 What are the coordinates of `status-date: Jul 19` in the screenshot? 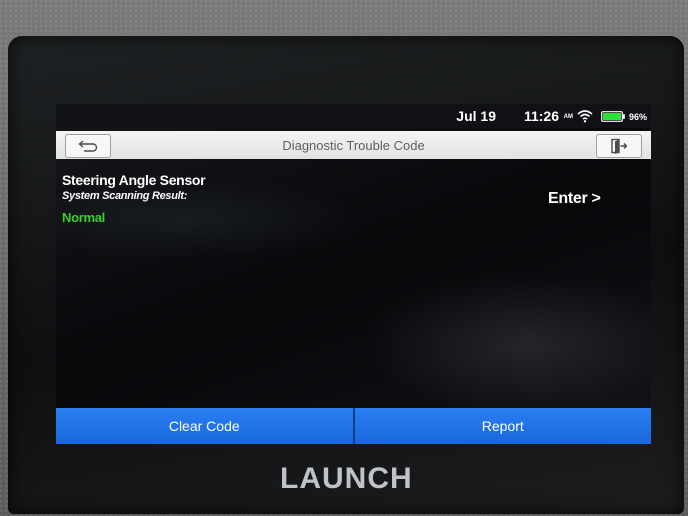 It's located at (476, 116).